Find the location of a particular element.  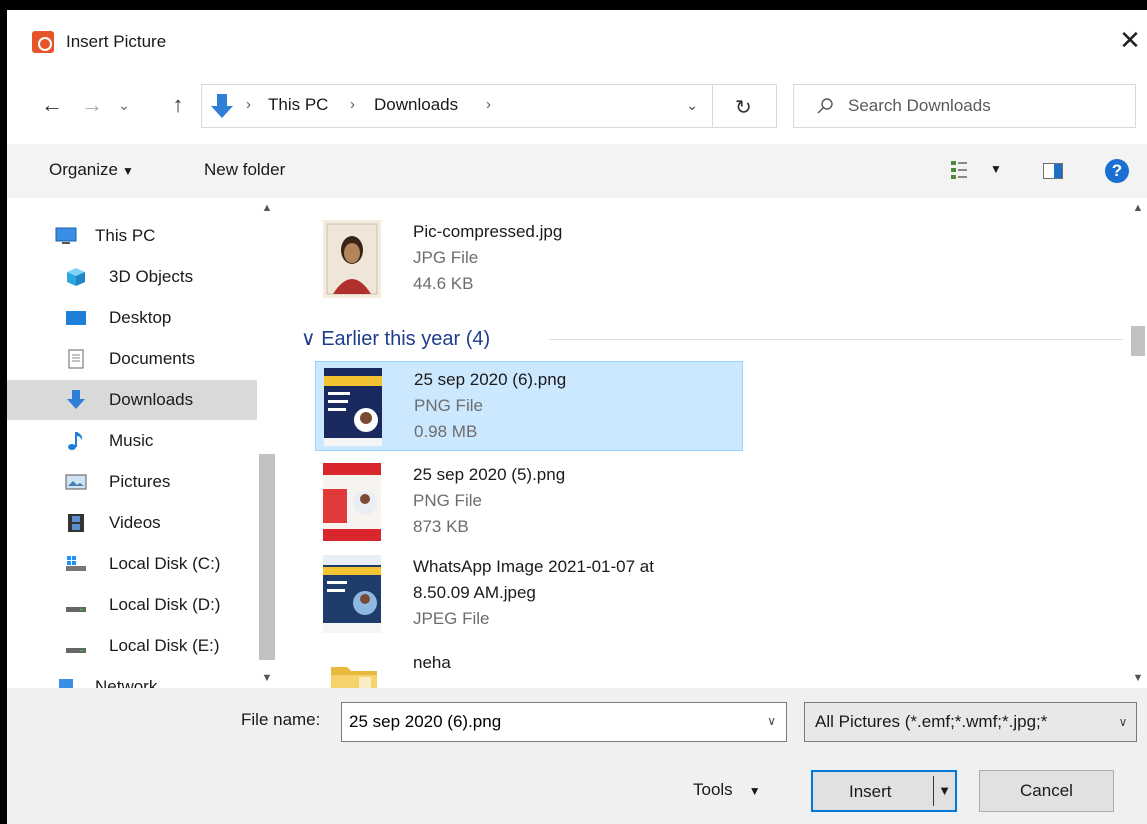

sidebar-item-local-disk-c: Local Disk (C:) is located at coordinates (137, 564).